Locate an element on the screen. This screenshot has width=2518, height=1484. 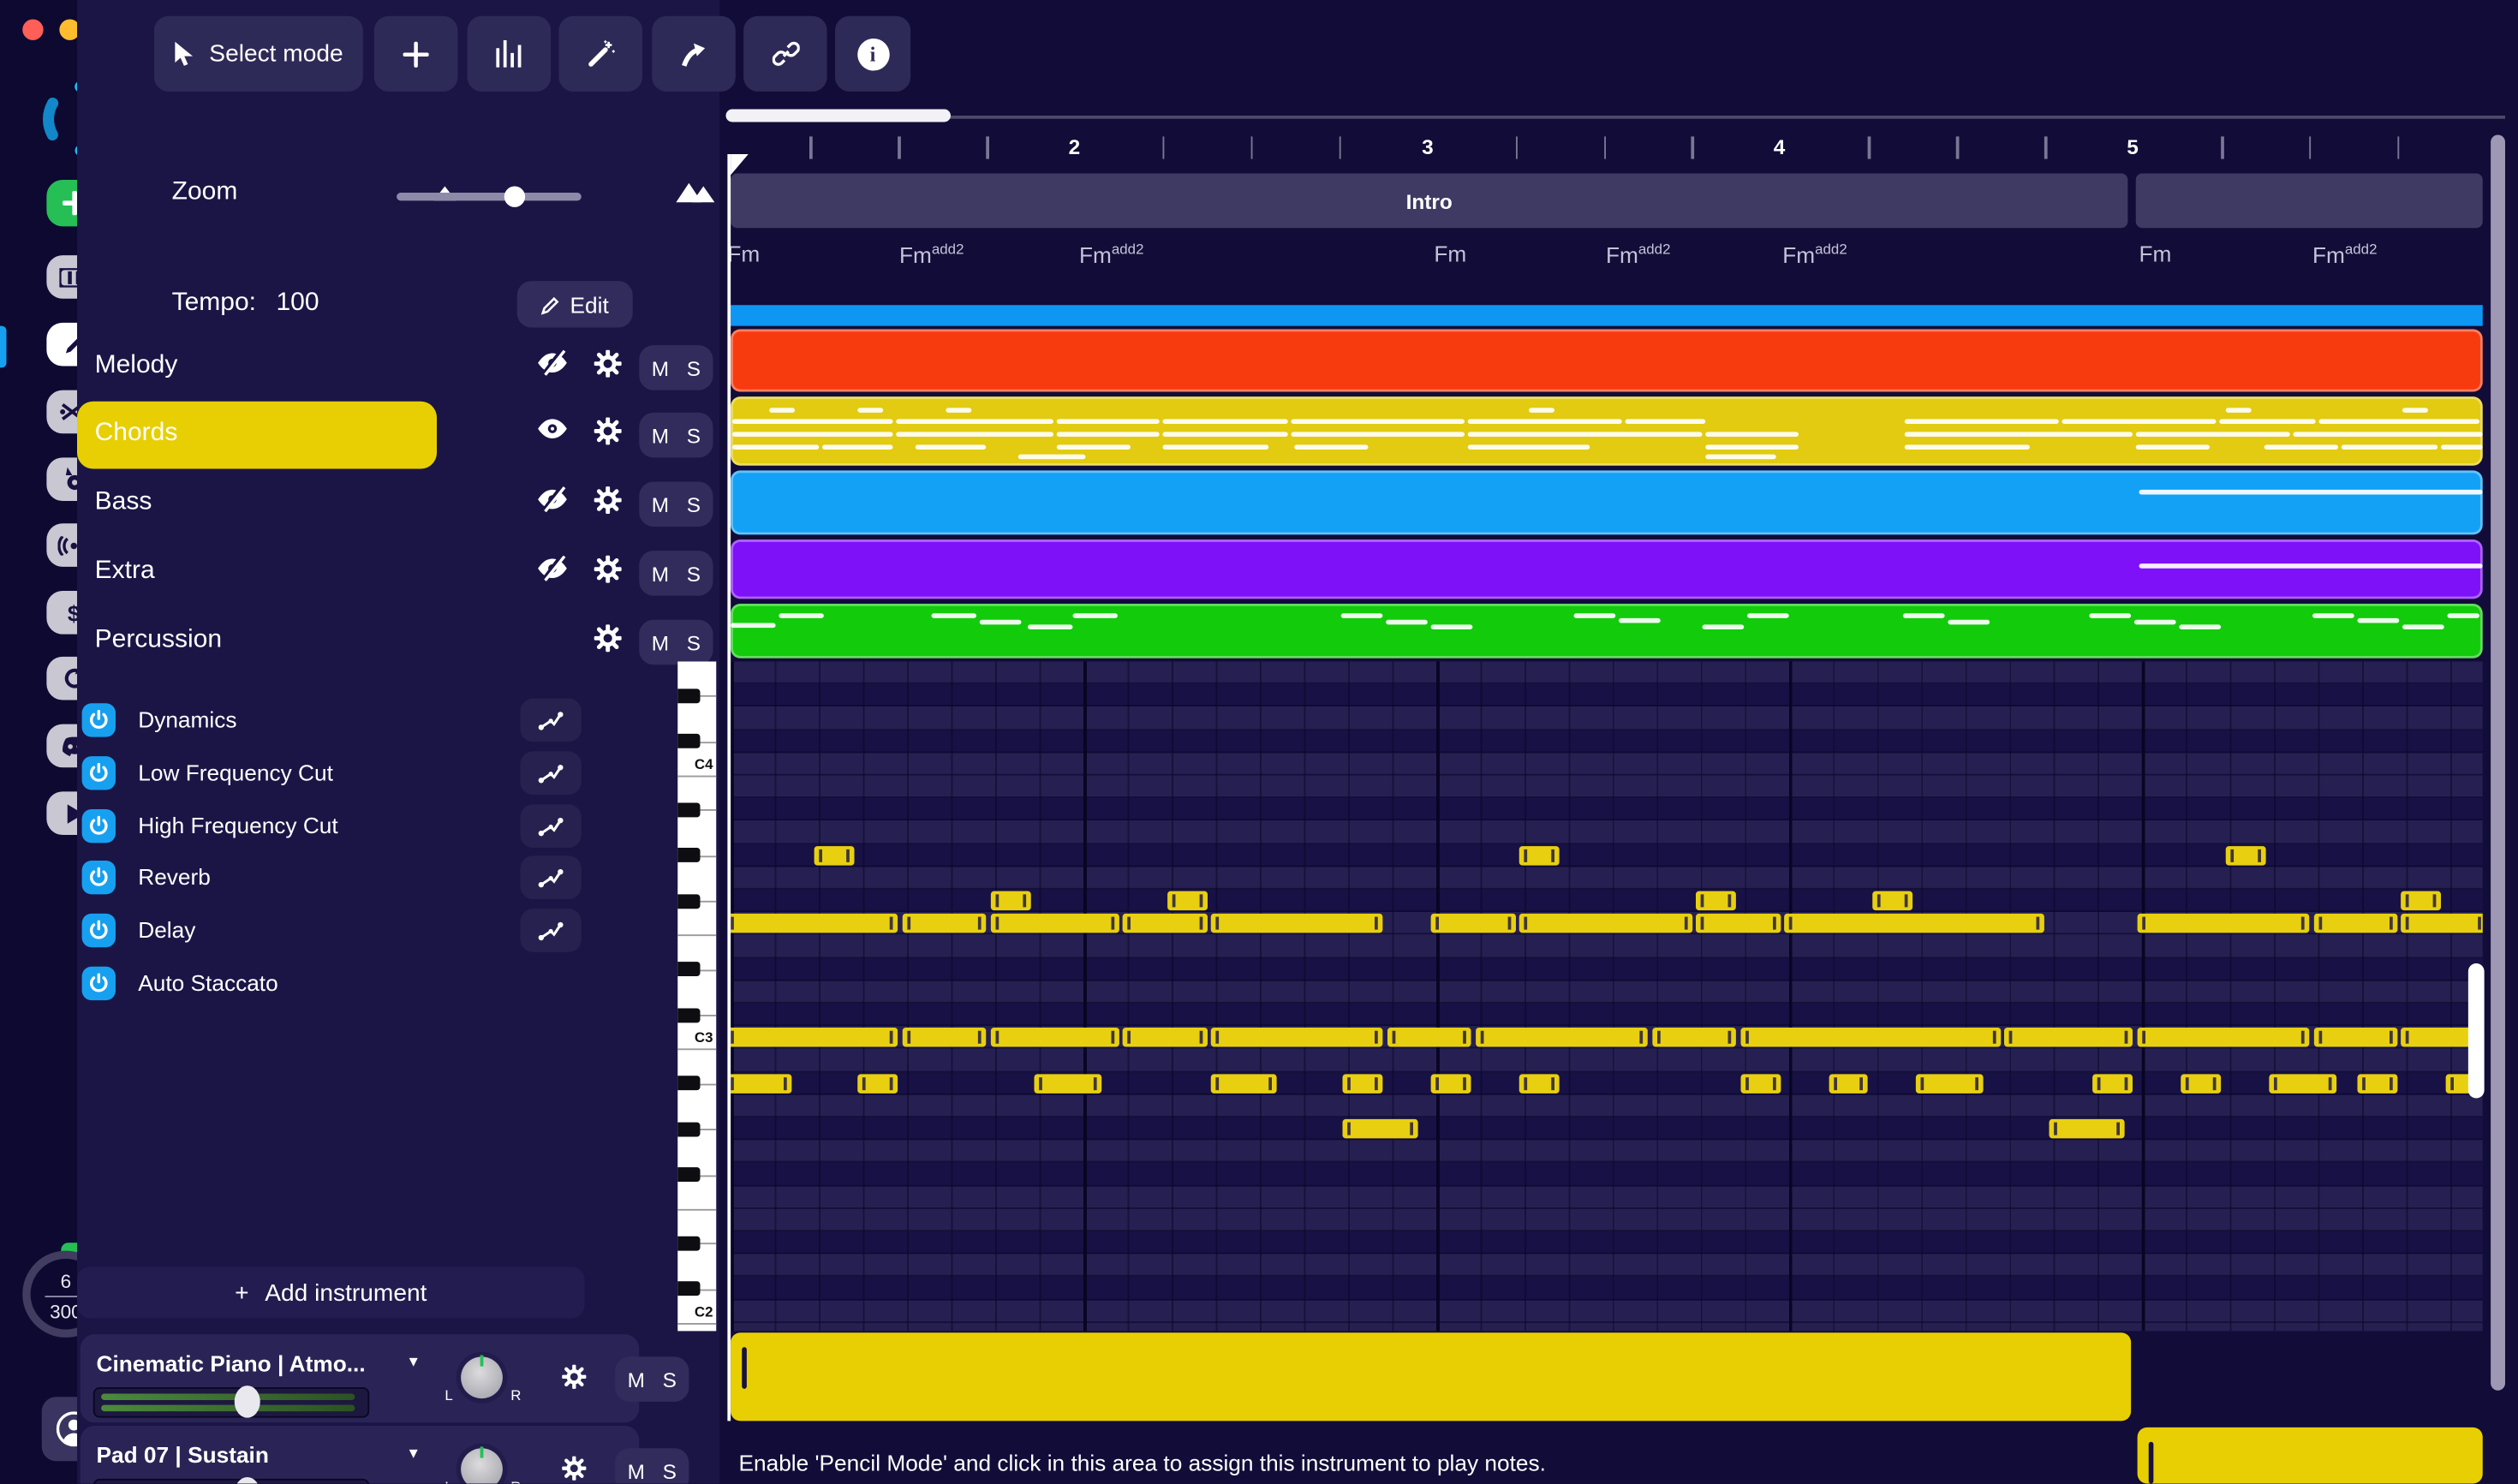
redo-button is located at coordinates (694, 53).